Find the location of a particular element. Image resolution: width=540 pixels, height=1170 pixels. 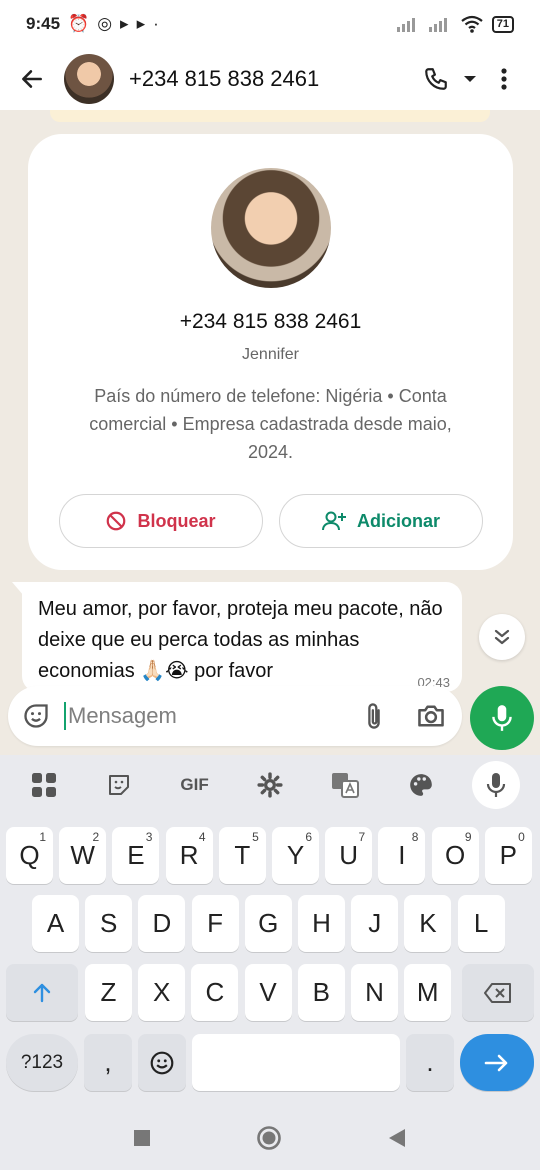

key-label: U is located at coordinates (349, 855).